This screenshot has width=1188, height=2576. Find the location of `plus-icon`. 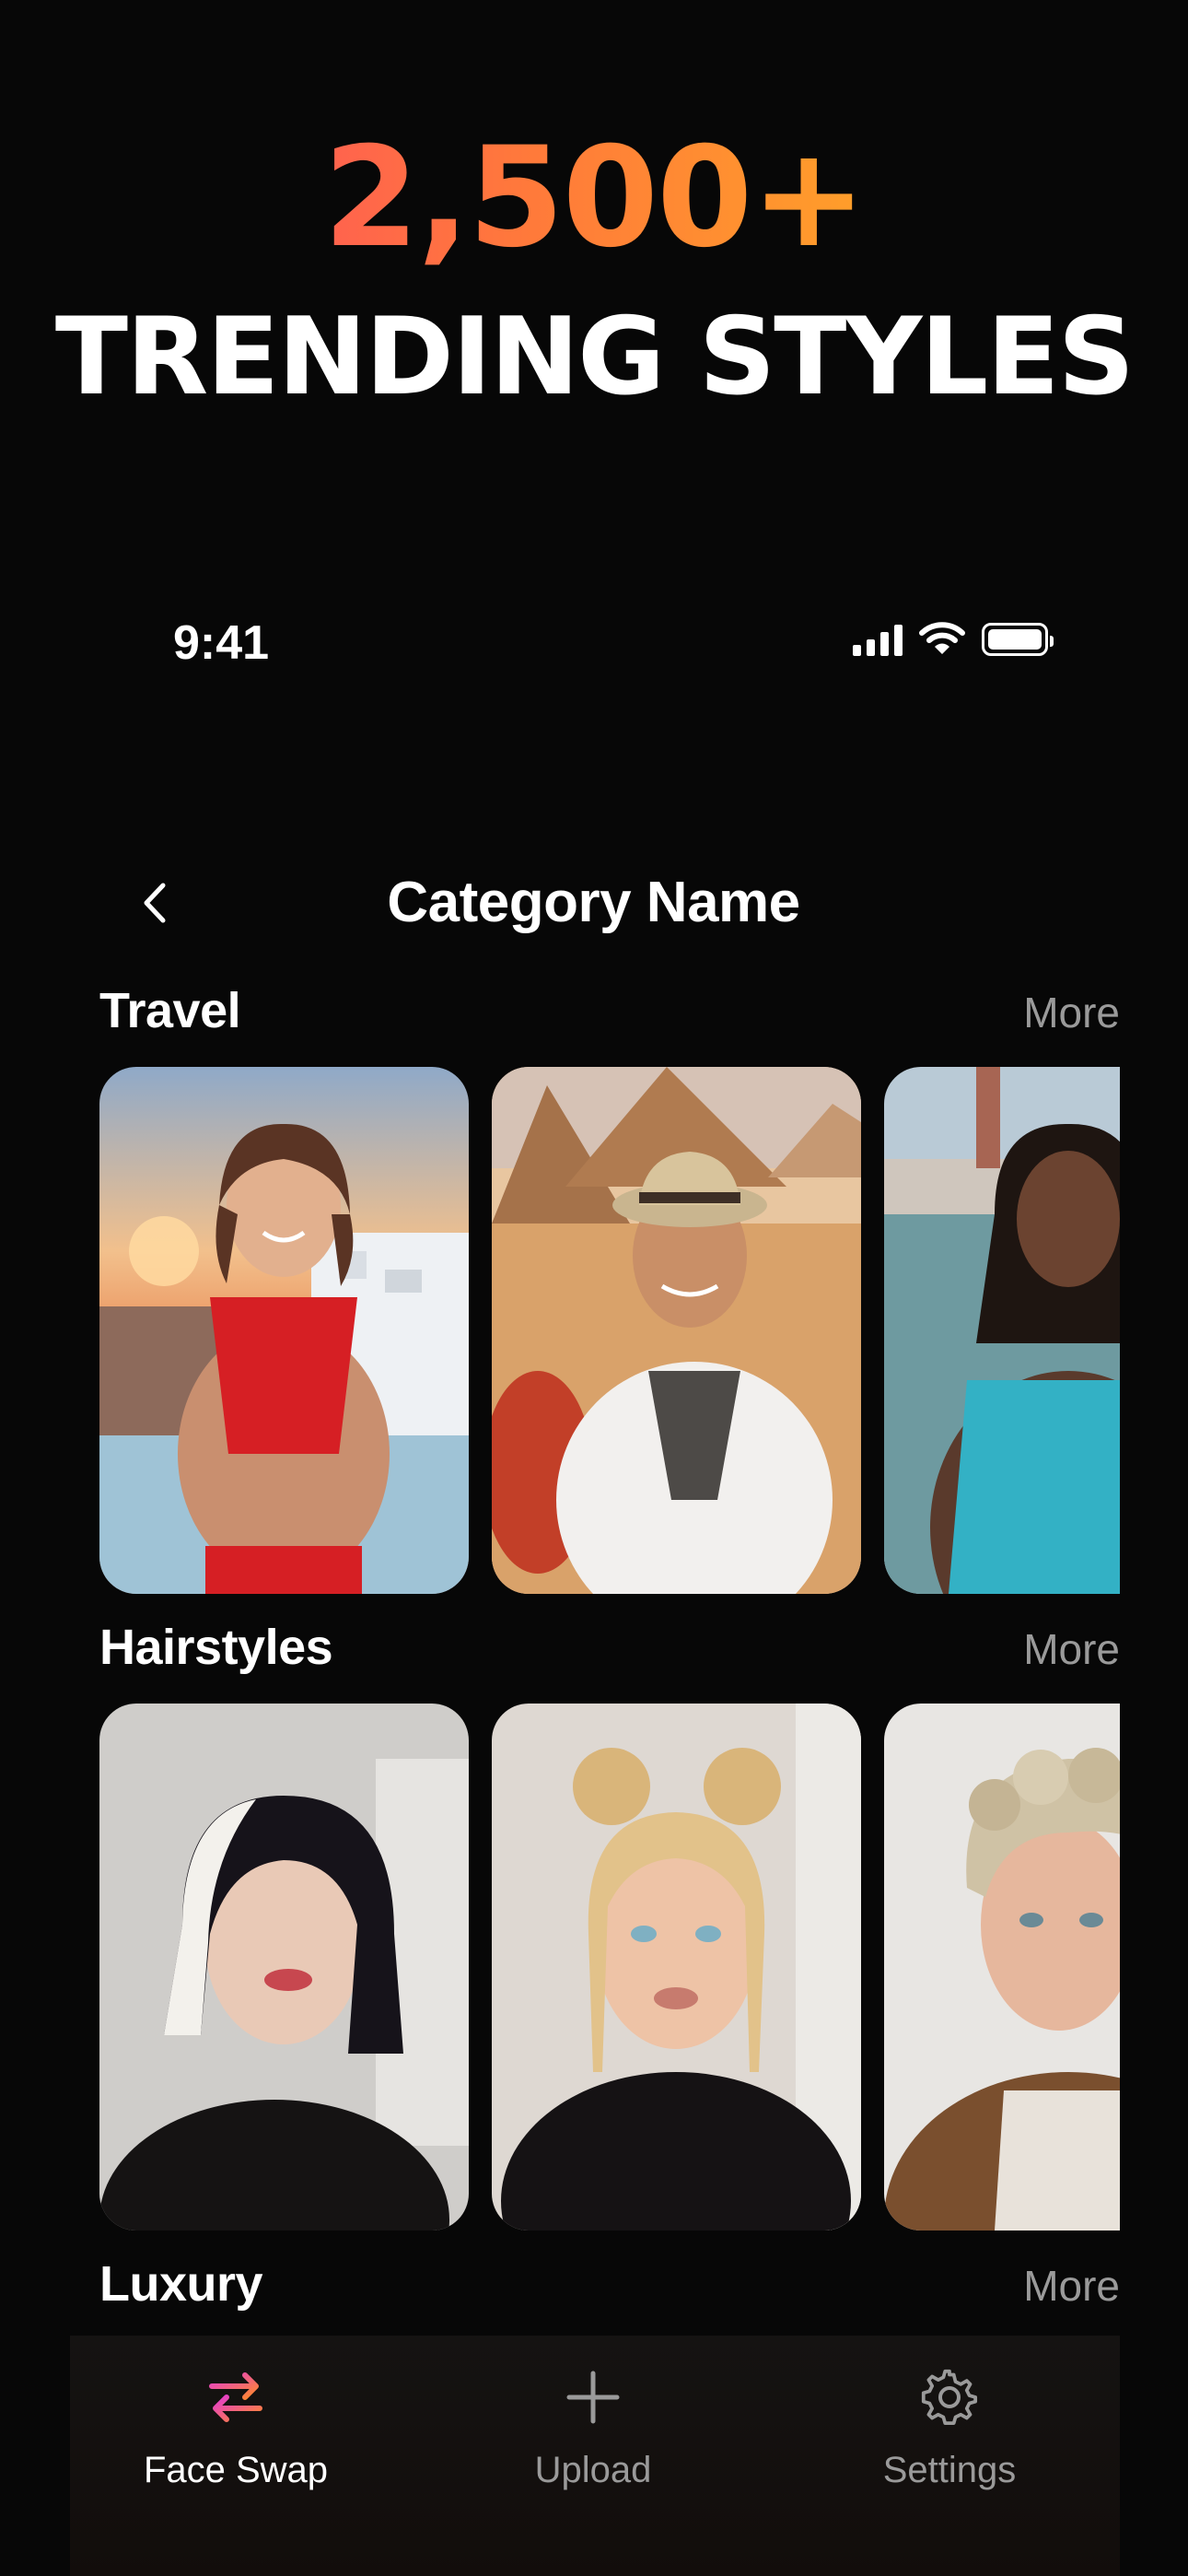

plus-icon is located at coordinates (593, 2397).